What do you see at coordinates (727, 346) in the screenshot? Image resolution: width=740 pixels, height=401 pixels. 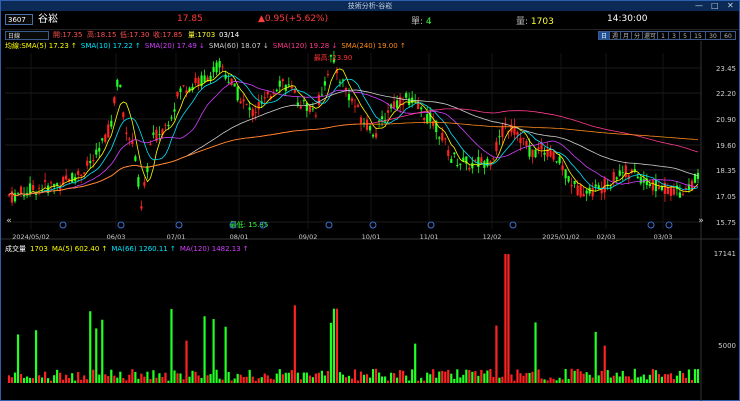 I see `volume-tick-label: 5000` at bounding box center [727, 346].